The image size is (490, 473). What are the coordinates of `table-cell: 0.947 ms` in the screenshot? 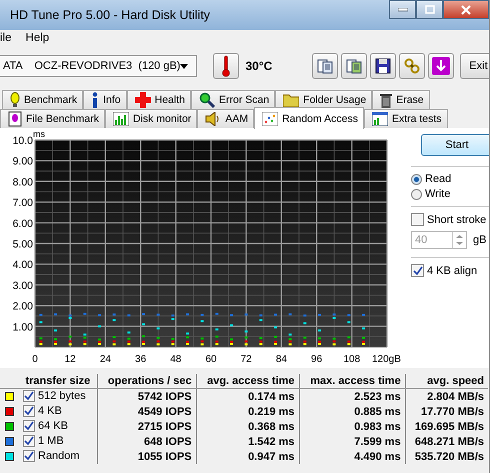 It's located at (271, 456).